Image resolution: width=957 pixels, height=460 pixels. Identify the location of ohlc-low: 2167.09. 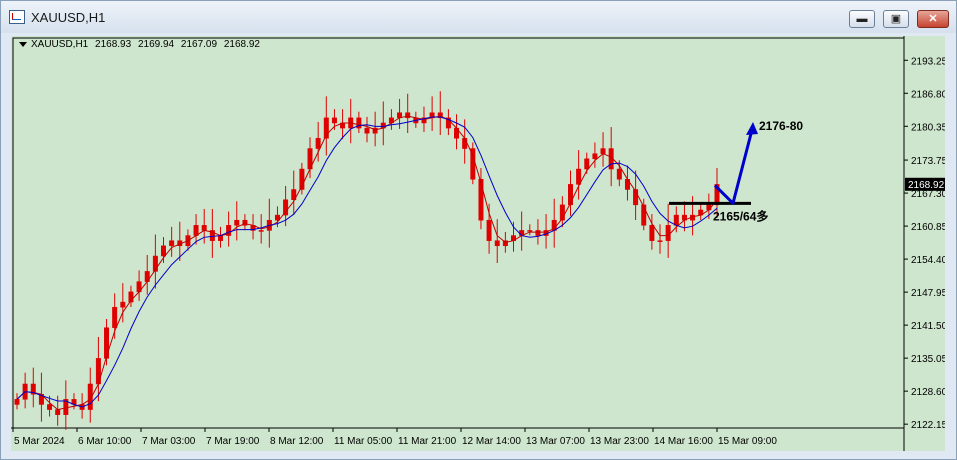
(199, 44).